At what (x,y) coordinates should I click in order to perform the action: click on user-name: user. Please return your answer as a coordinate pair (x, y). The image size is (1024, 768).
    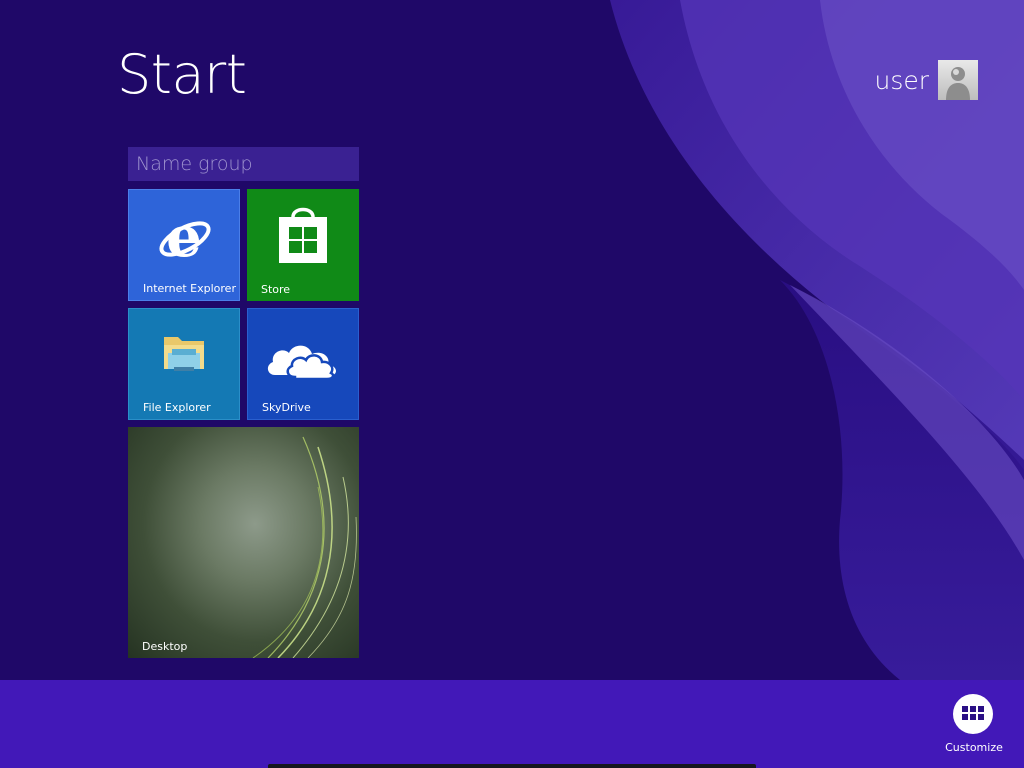
    Looking at the image, I should click on (901, 80).